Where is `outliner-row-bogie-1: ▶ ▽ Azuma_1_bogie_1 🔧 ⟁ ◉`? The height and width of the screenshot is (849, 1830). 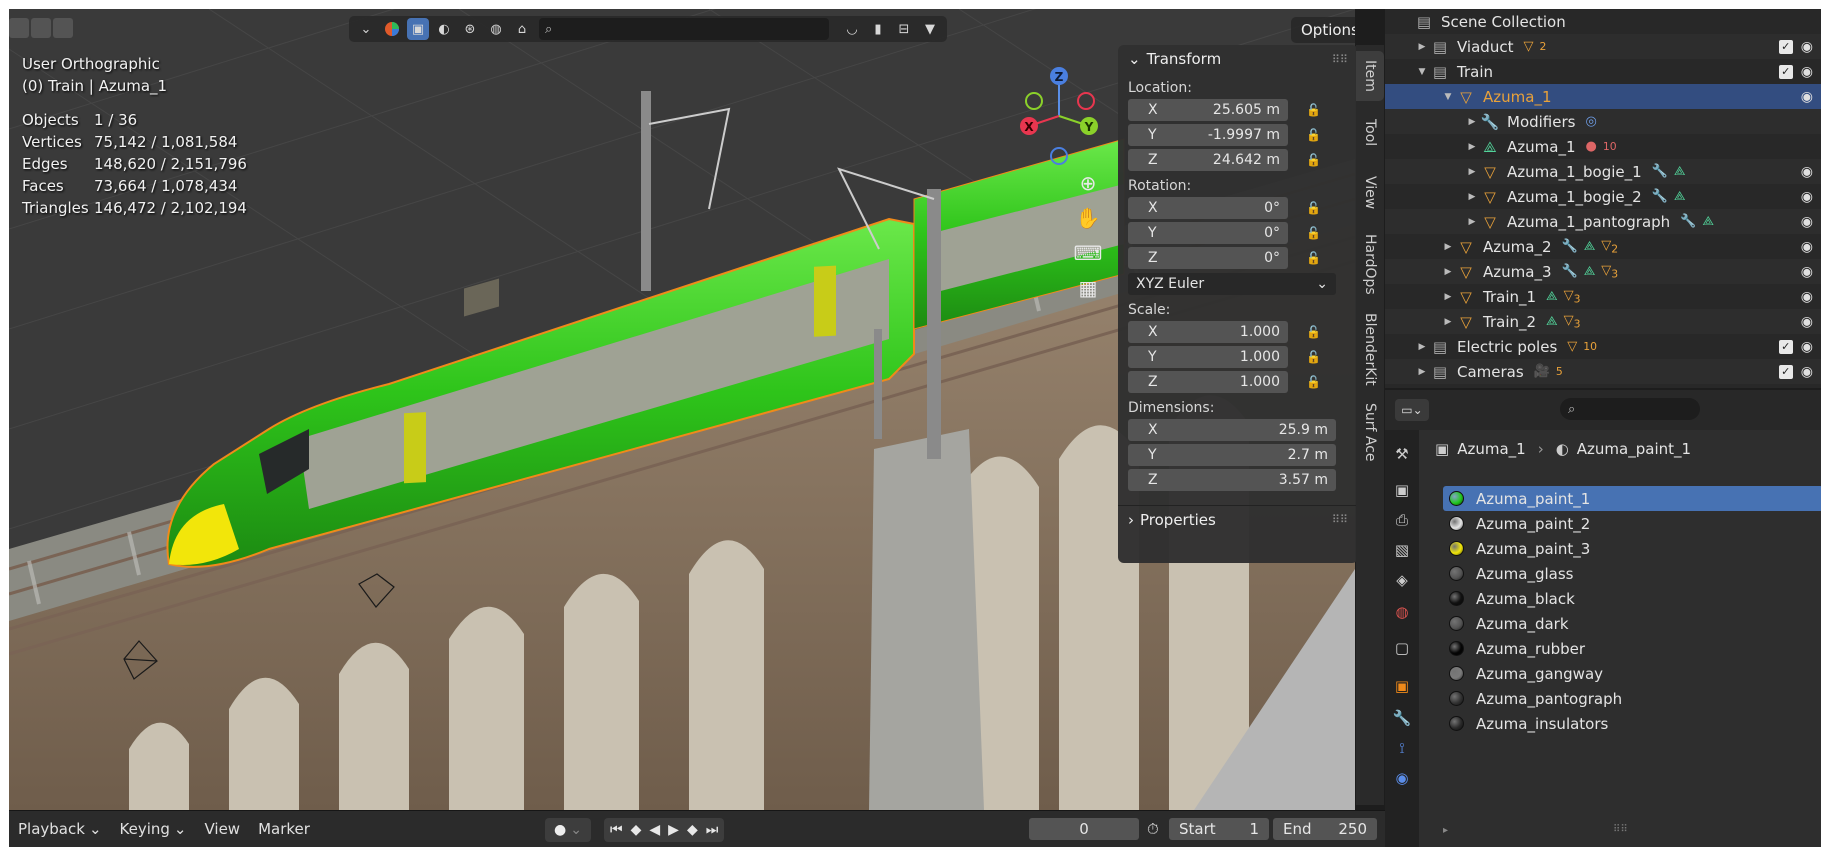 outliner-row-bogie-1: ▶ ▽ Azuma_1_bogie_1 🔧 ⟁ ◉ is located at coordinates (1603, 171).